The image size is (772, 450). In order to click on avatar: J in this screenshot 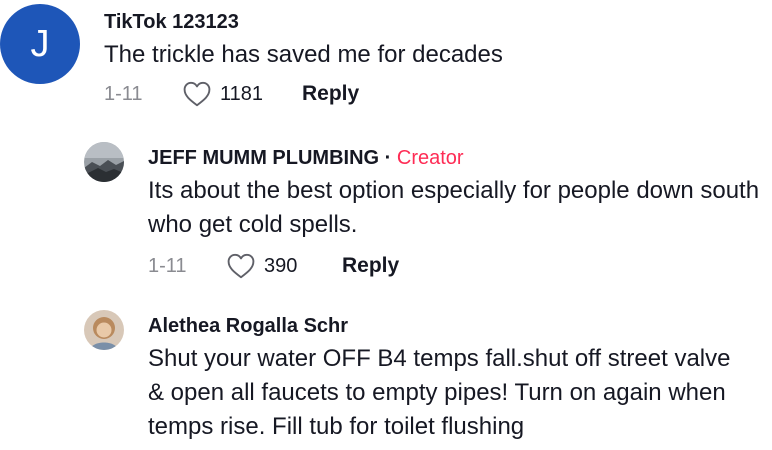, I will do `click(40, 44)`.